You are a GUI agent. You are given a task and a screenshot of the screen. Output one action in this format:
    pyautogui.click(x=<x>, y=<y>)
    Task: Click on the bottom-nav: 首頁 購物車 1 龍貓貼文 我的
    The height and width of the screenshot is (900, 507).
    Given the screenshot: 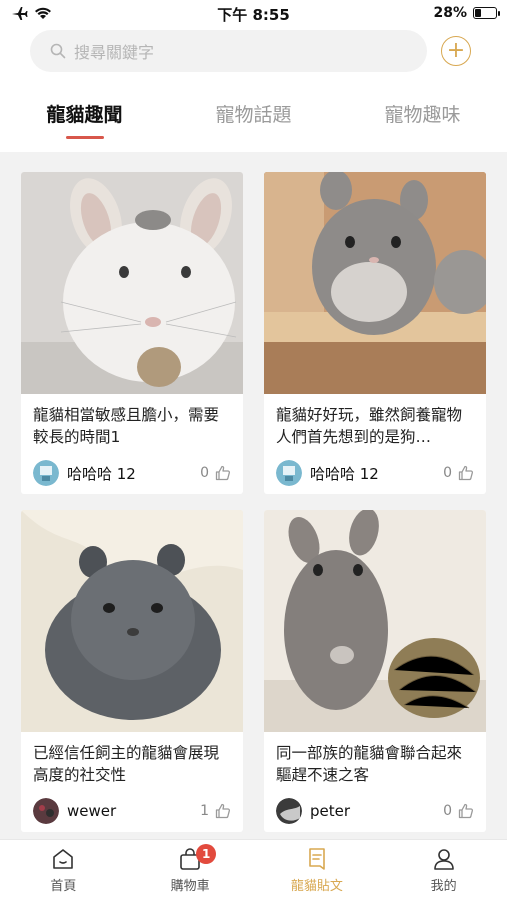 What is the action you would take?
    pyautogui.click(x=253, y=869)
    